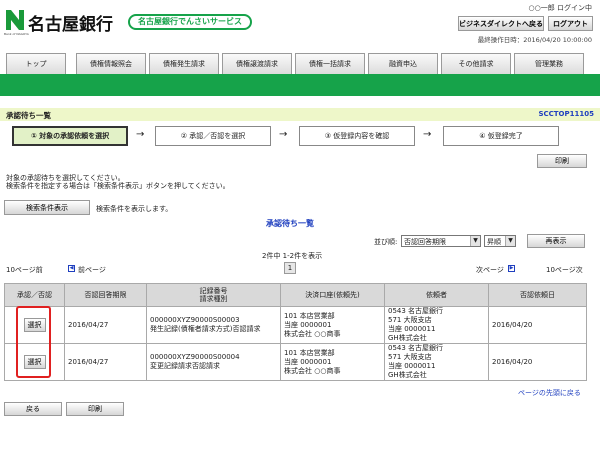 Image resolution: width=600 pixels, height=451 pixels. What do you see at coordinates (300, 114) in the screenshot?
I see `title-bar` at bounding box center [300, 114].